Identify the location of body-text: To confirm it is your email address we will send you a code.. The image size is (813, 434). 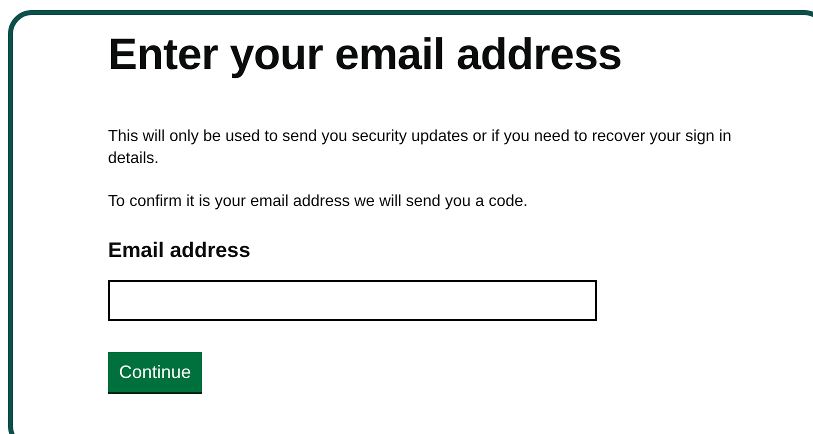
(318, 202).